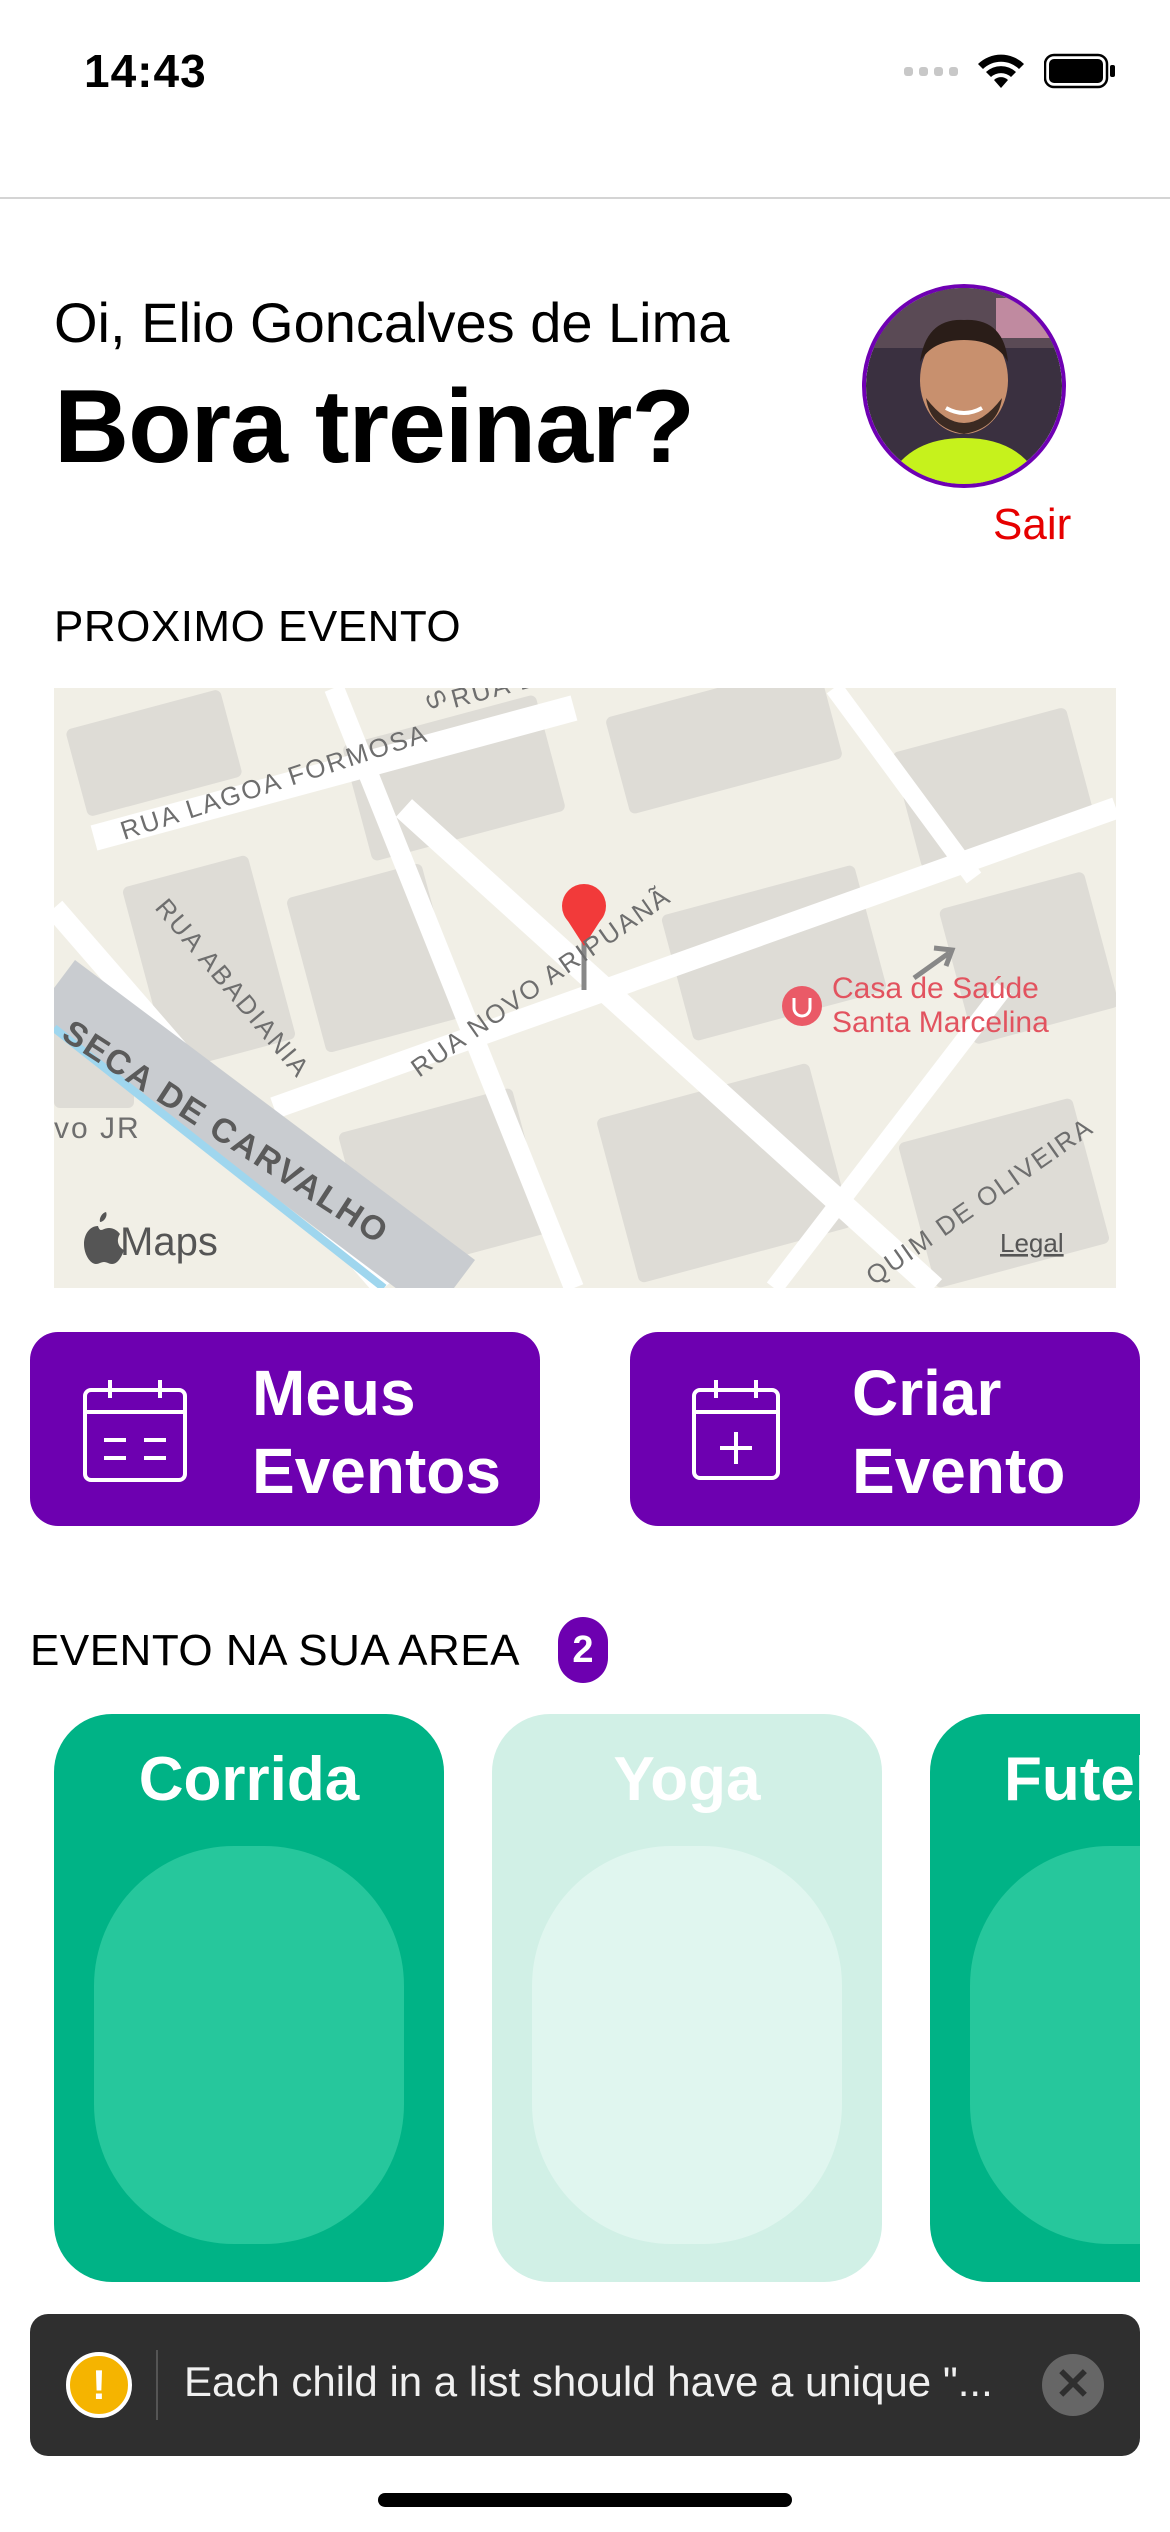 The width and height of the screenshot is (1170, 2532). I want to click on close-icon: ✕, so click(1073, 2385).